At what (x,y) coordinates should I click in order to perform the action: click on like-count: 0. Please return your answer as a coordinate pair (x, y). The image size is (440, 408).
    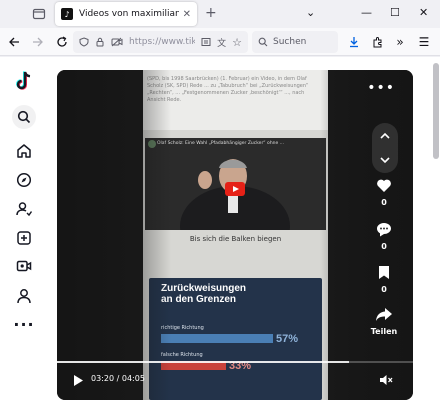
    Looking at the image, I should click on (384, 202).